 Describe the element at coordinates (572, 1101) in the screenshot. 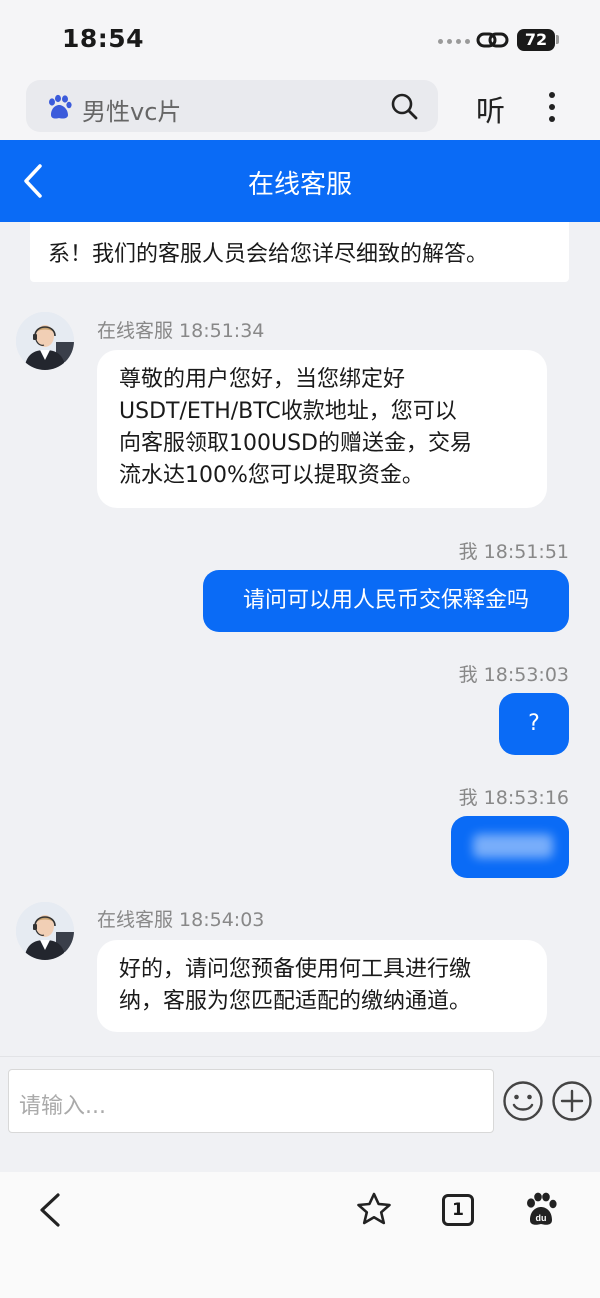

I see `add-attachment-icon` at that location.